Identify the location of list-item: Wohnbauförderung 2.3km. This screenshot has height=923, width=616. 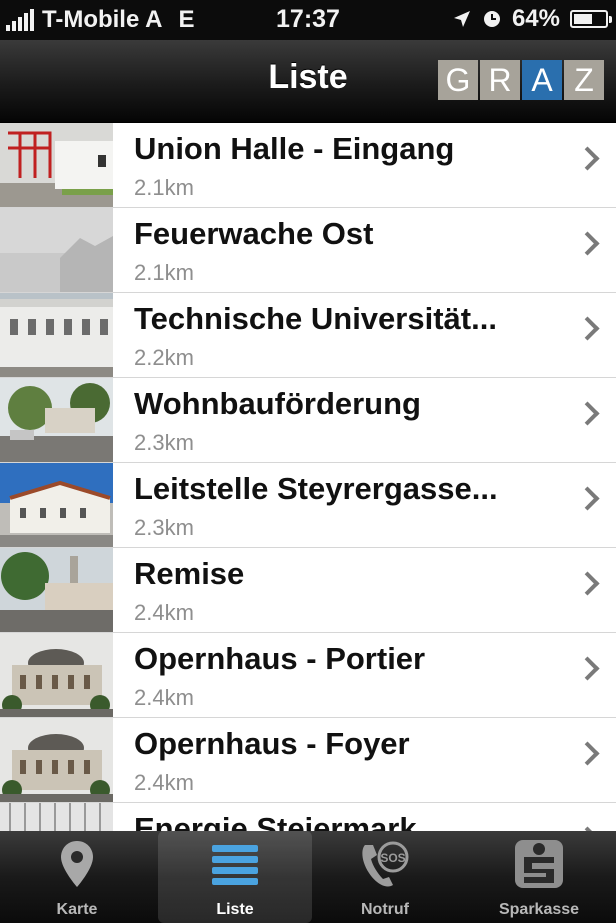
(308, 420).